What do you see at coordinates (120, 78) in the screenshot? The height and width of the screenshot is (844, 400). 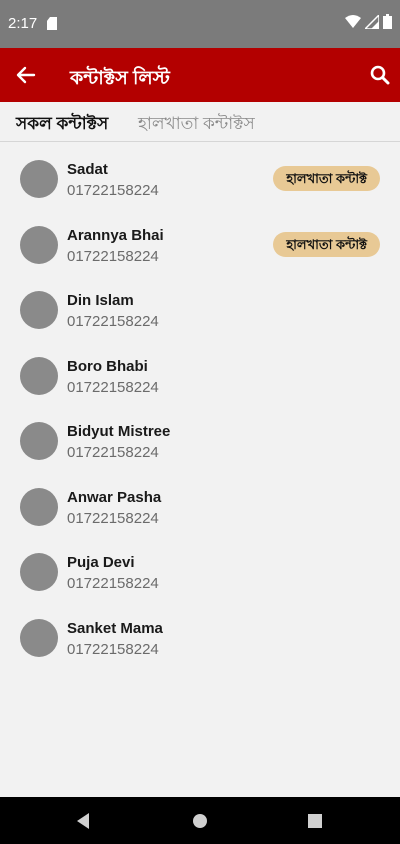 I see `page-title: কন্টাক্টস লিস্ট` at bounding box center [120, 78].